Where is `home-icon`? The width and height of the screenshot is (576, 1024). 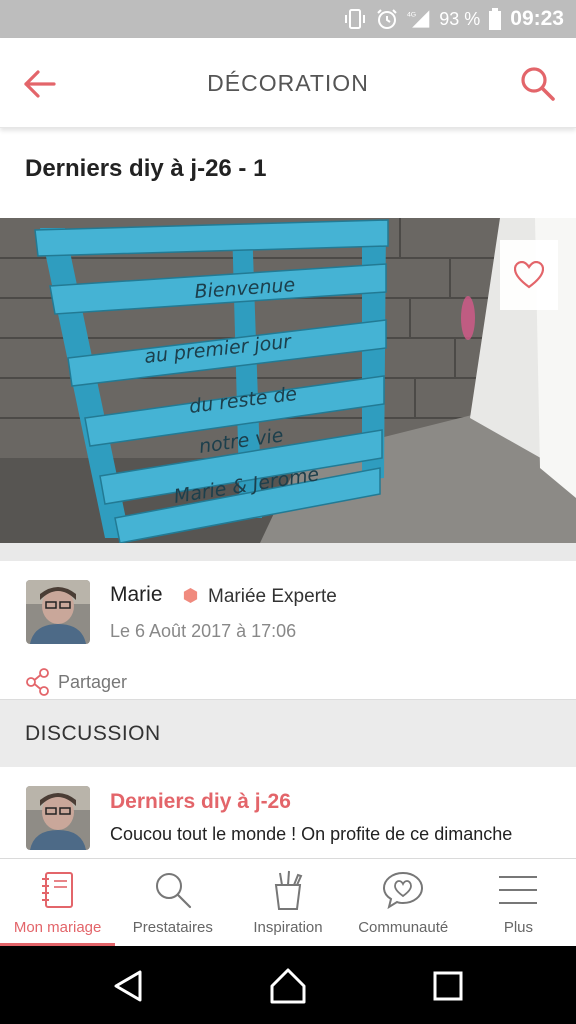
home-icon is located at coordinates (288, 986).